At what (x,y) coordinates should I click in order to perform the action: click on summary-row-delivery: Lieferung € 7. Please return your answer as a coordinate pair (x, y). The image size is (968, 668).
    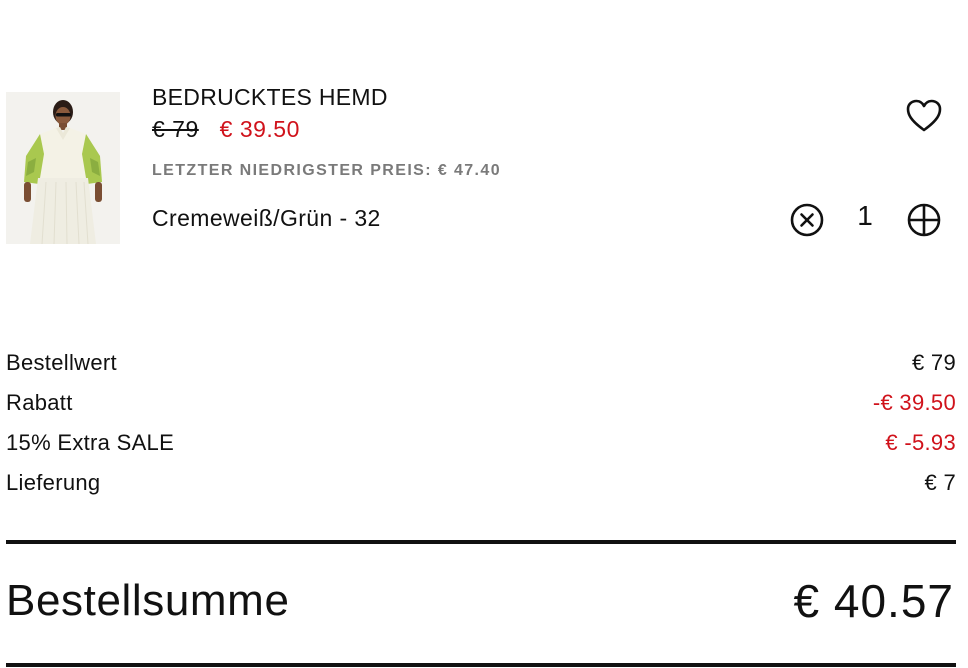
    Looking at the image, I should click on (481, 484).